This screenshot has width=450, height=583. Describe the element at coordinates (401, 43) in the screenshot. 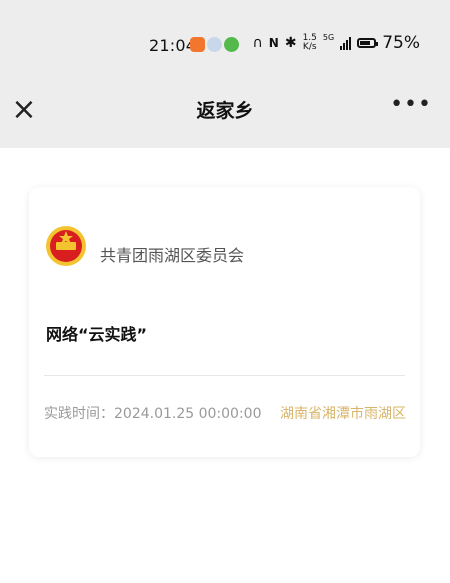

I see `battery-percent: 75%` at that location.